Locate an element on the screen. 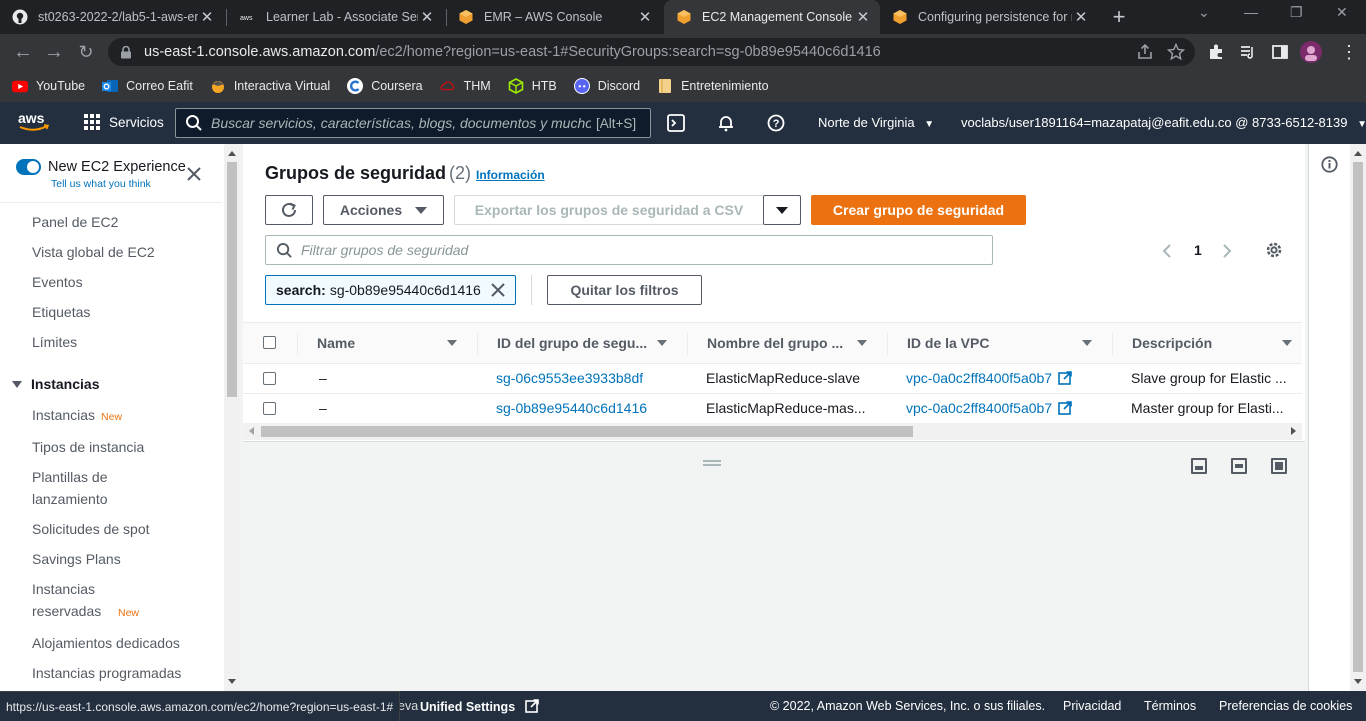 This screenshot has width=1366, height=721. nav-section-instances: Instancias is located at coordinates (55, 384).